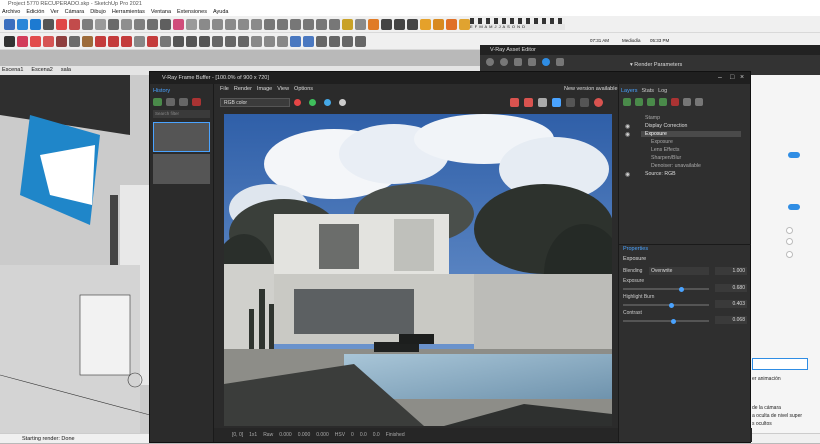  Describe the element at coordinates (224, 90) in the screenshot. I see `vfb-menu-file: File` at that location.